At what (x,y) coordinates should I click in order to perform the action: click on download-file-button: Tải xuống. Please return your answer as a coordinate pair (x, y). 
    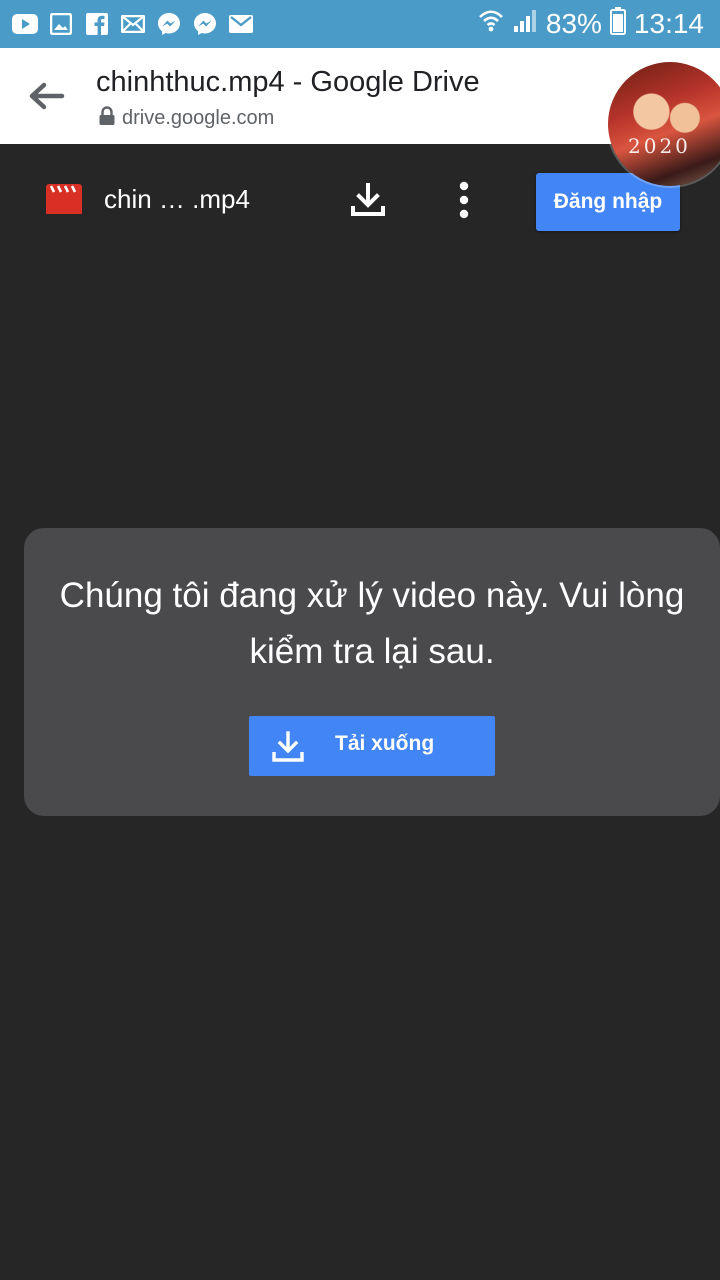
    Looking at the image, I should click on (372, 746).